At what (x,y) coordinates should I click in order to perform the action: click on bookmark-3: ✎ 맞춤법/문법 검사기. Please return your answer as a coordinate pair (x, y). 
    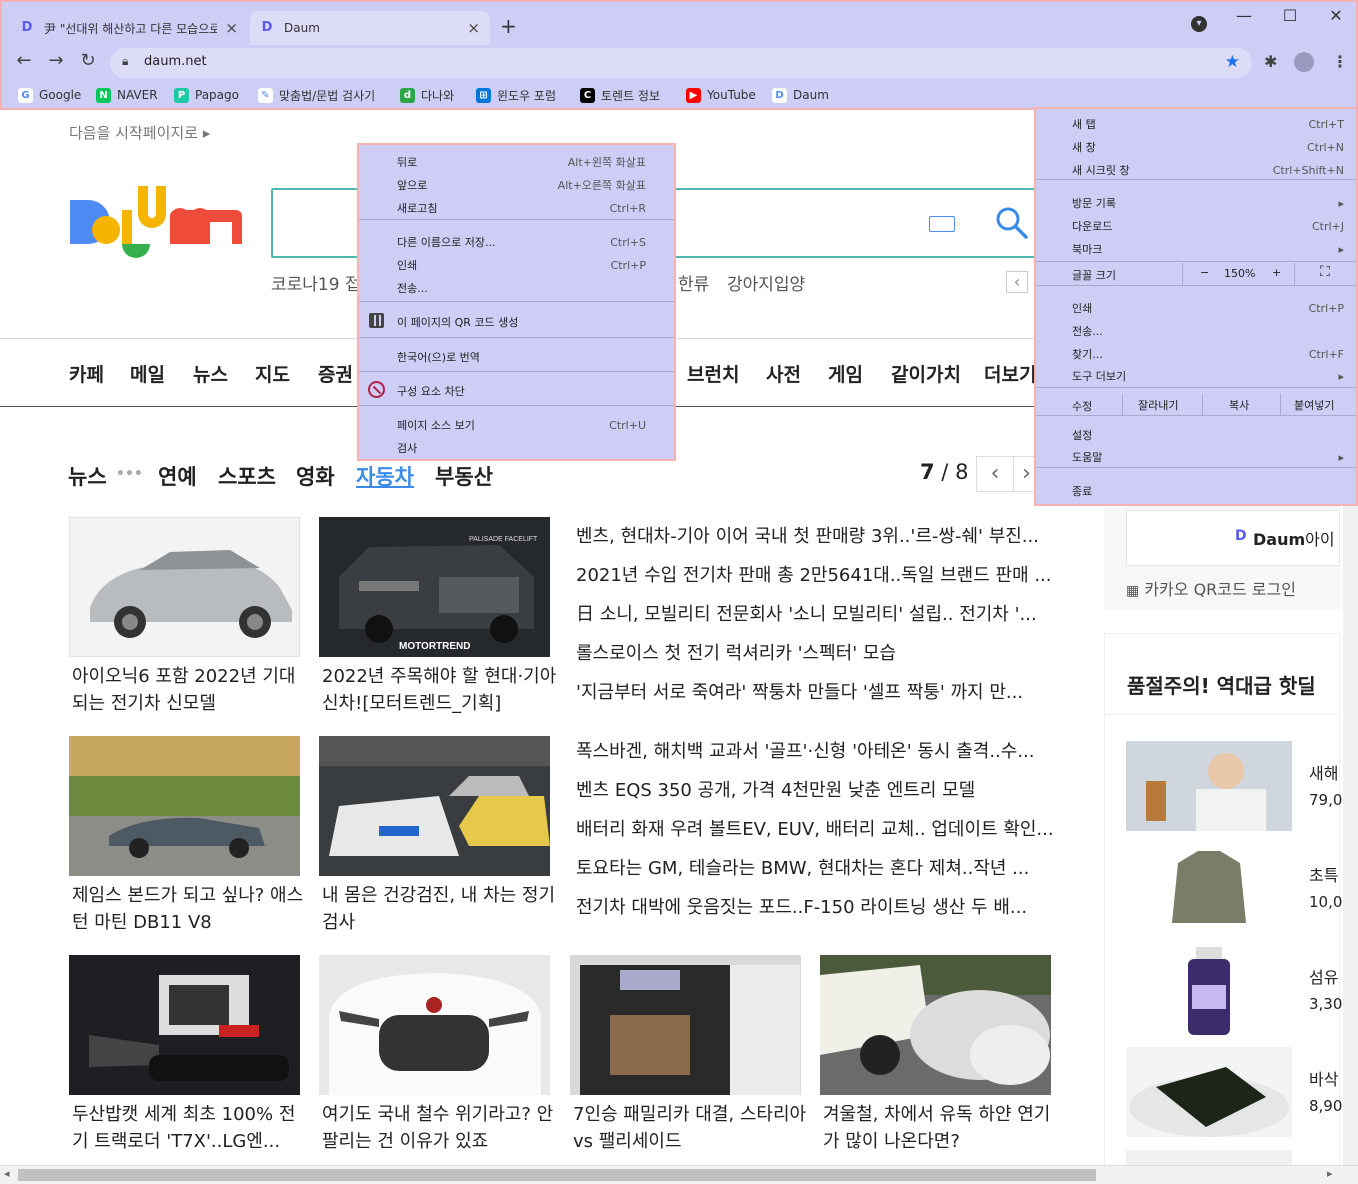
    Looking at the image, I should click on (316, 95).